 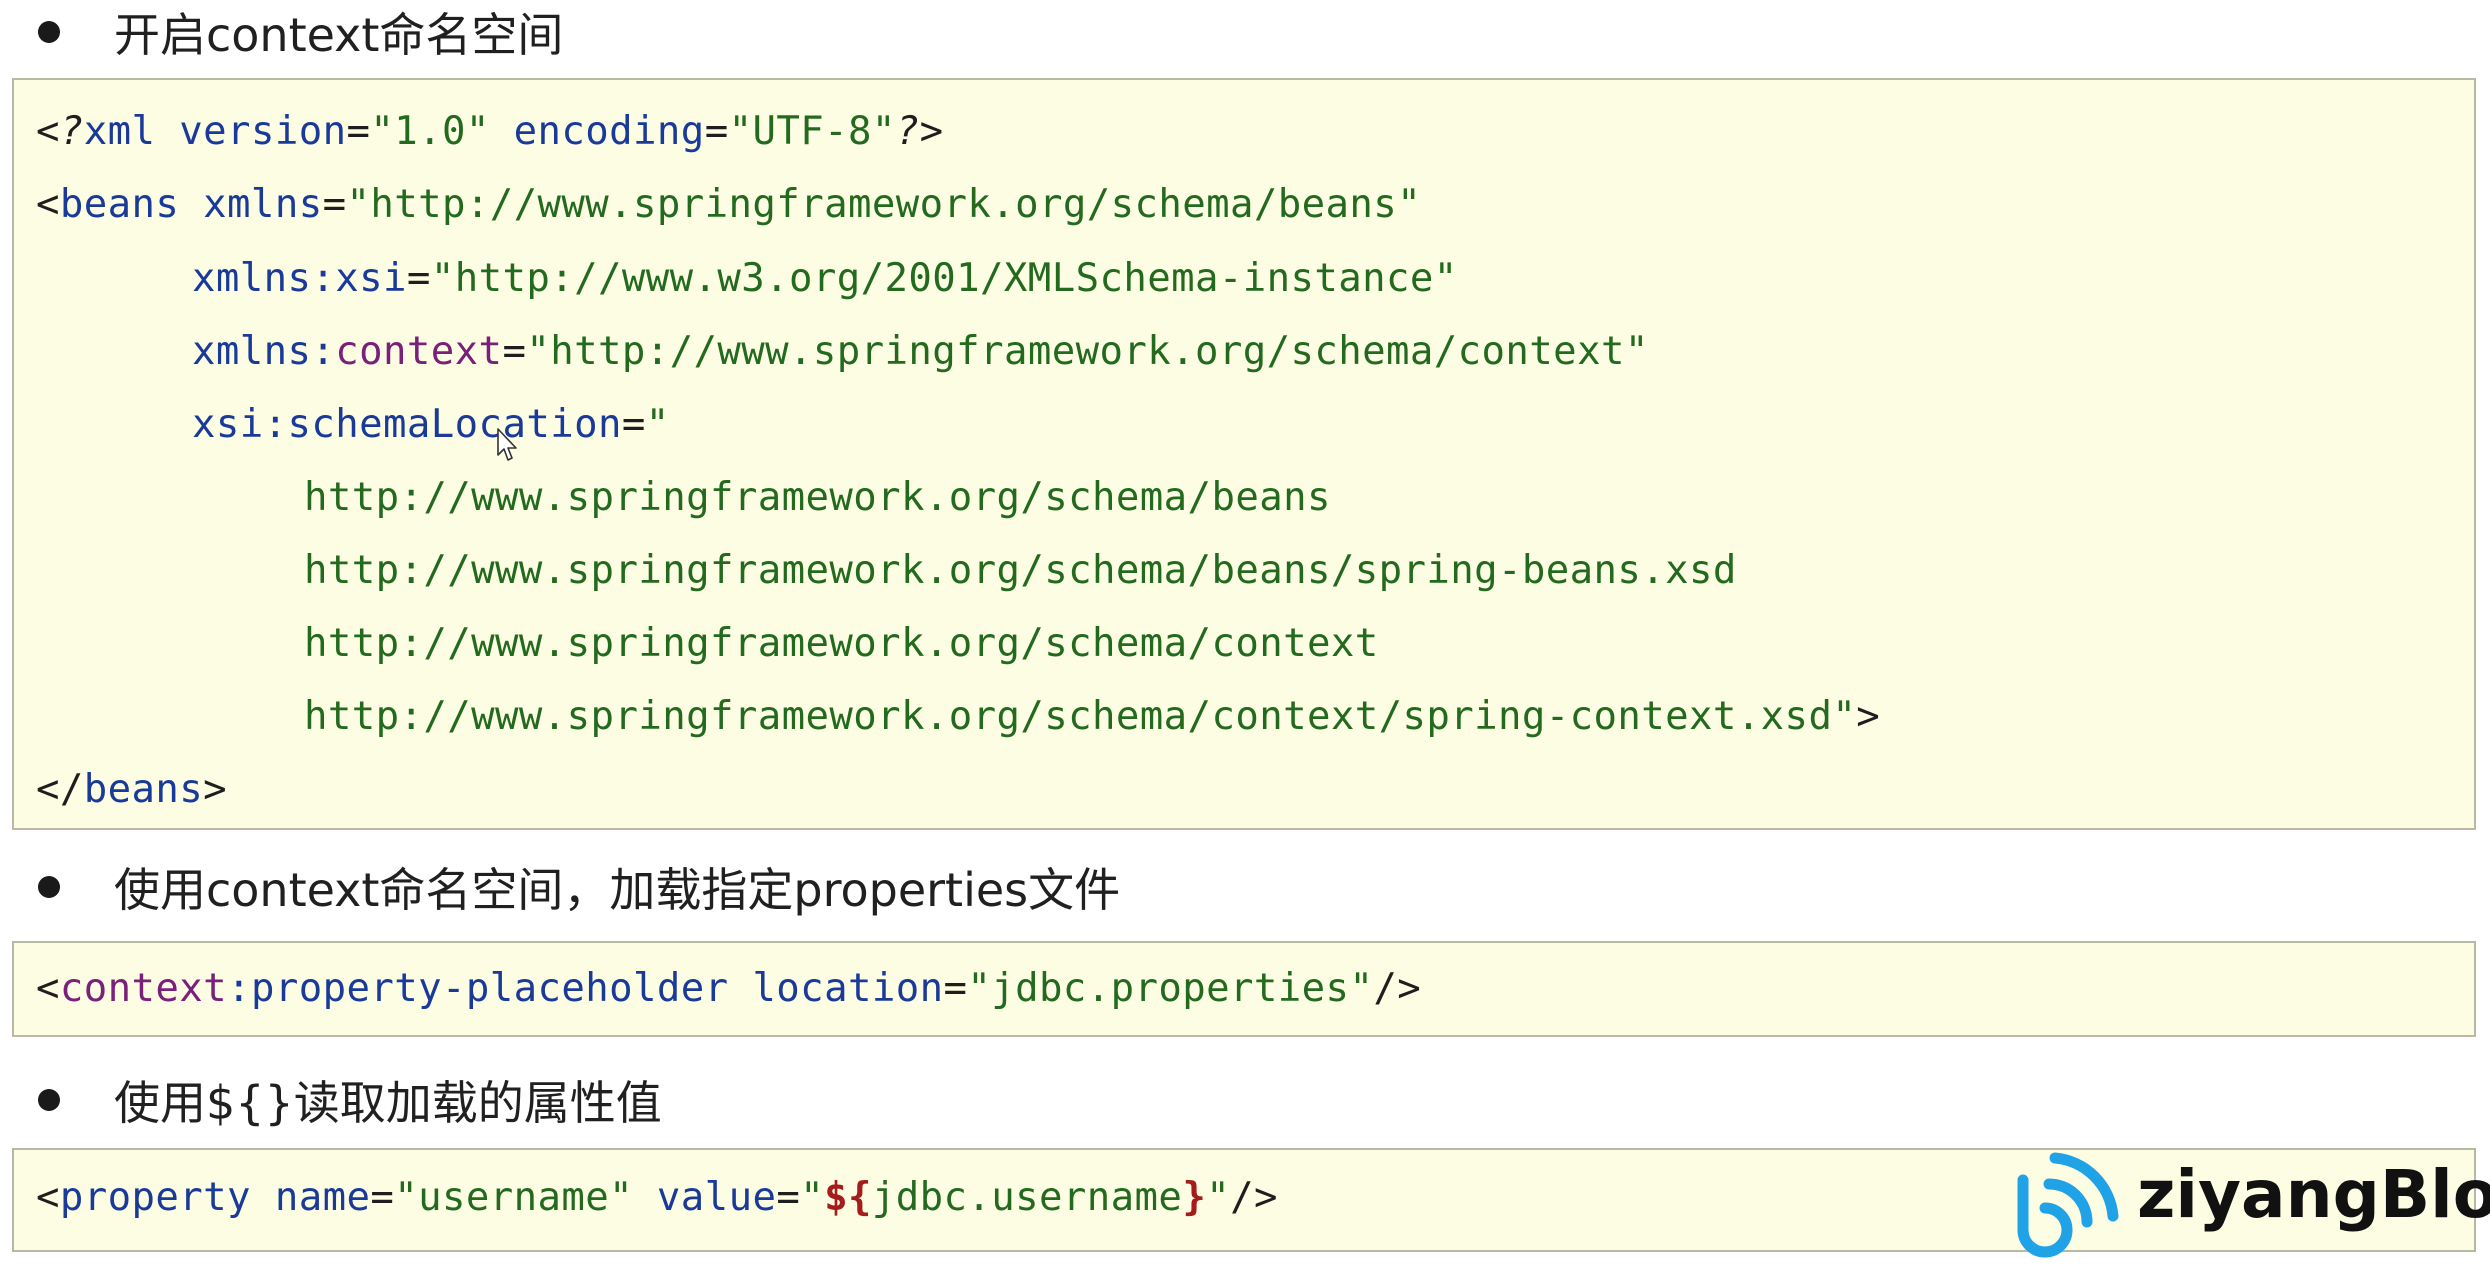 I want to click on section-heading: 使用context命名空间，加载指定properties文件, so click(x=617, y=890).